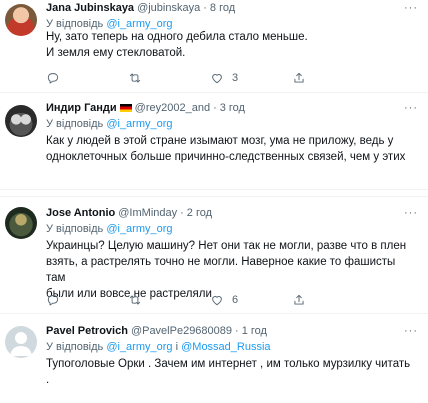 Image resolution: width=428 pixels, height=403 pixels. Describe the element at coordinates (90, 8) in the screenshot. I see `author-name: Jana Jubinskaya` at that location.